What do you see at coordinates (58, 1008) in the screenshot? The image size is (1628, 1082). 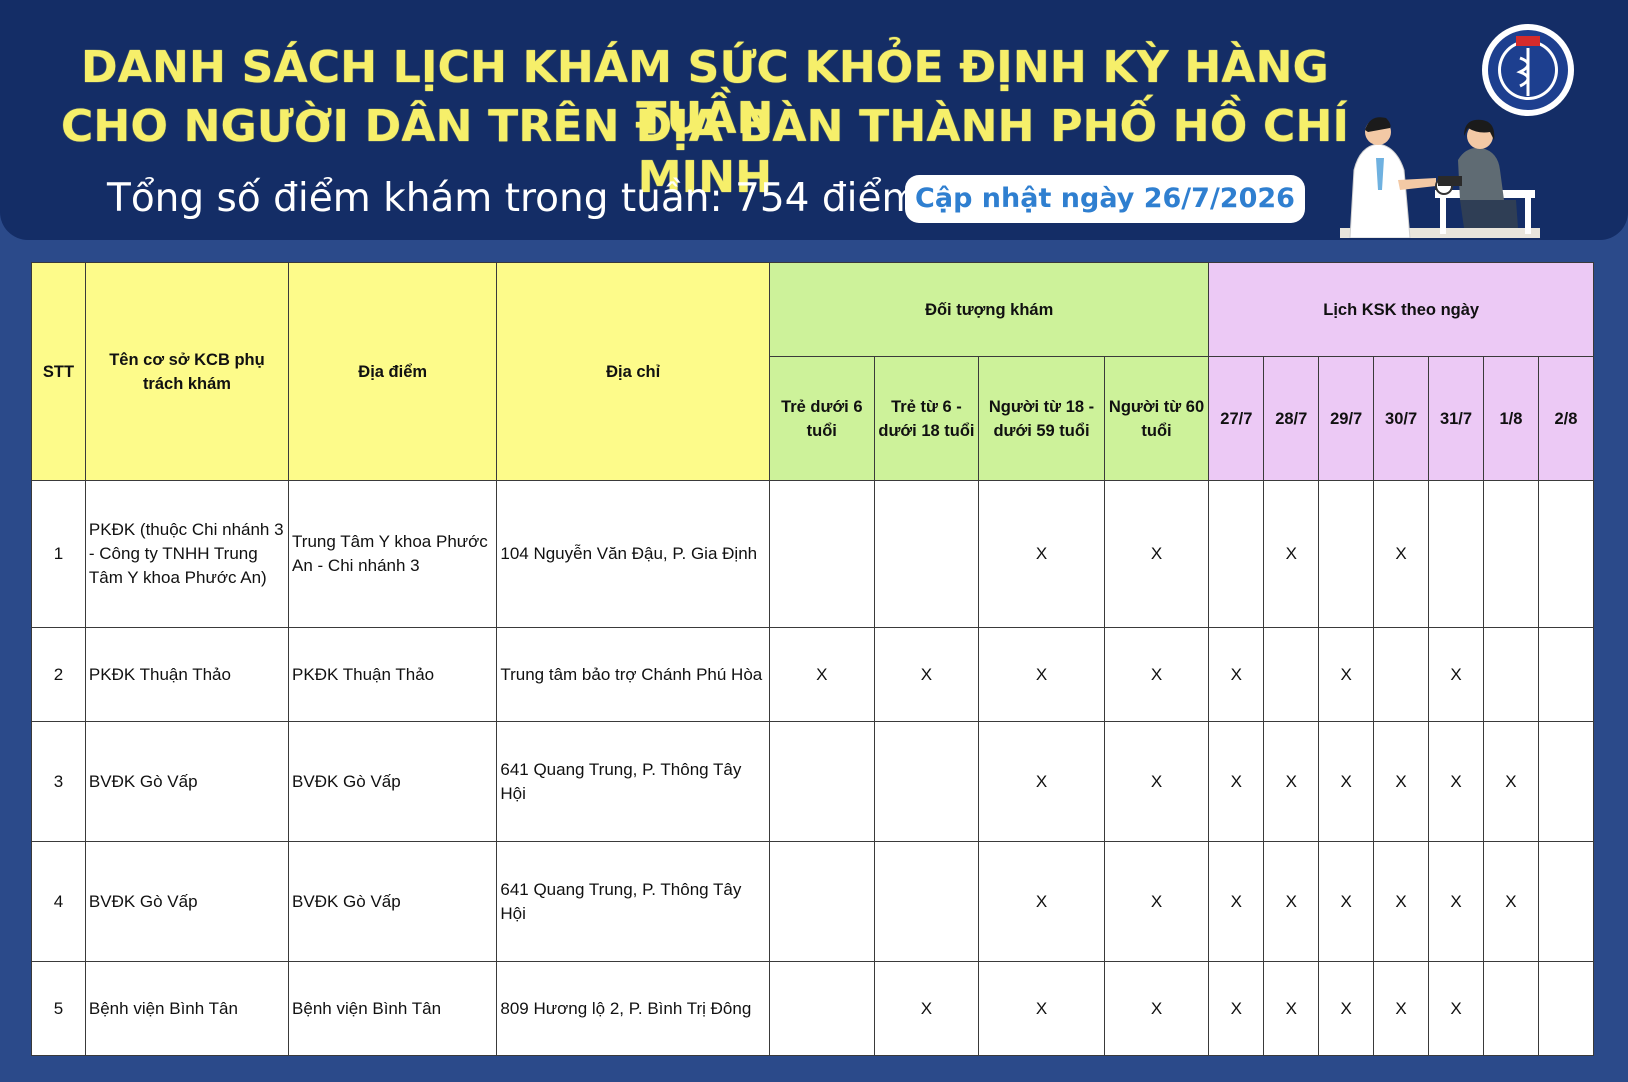 I see `row-stt: 5` at bounding box center [58, 1008].